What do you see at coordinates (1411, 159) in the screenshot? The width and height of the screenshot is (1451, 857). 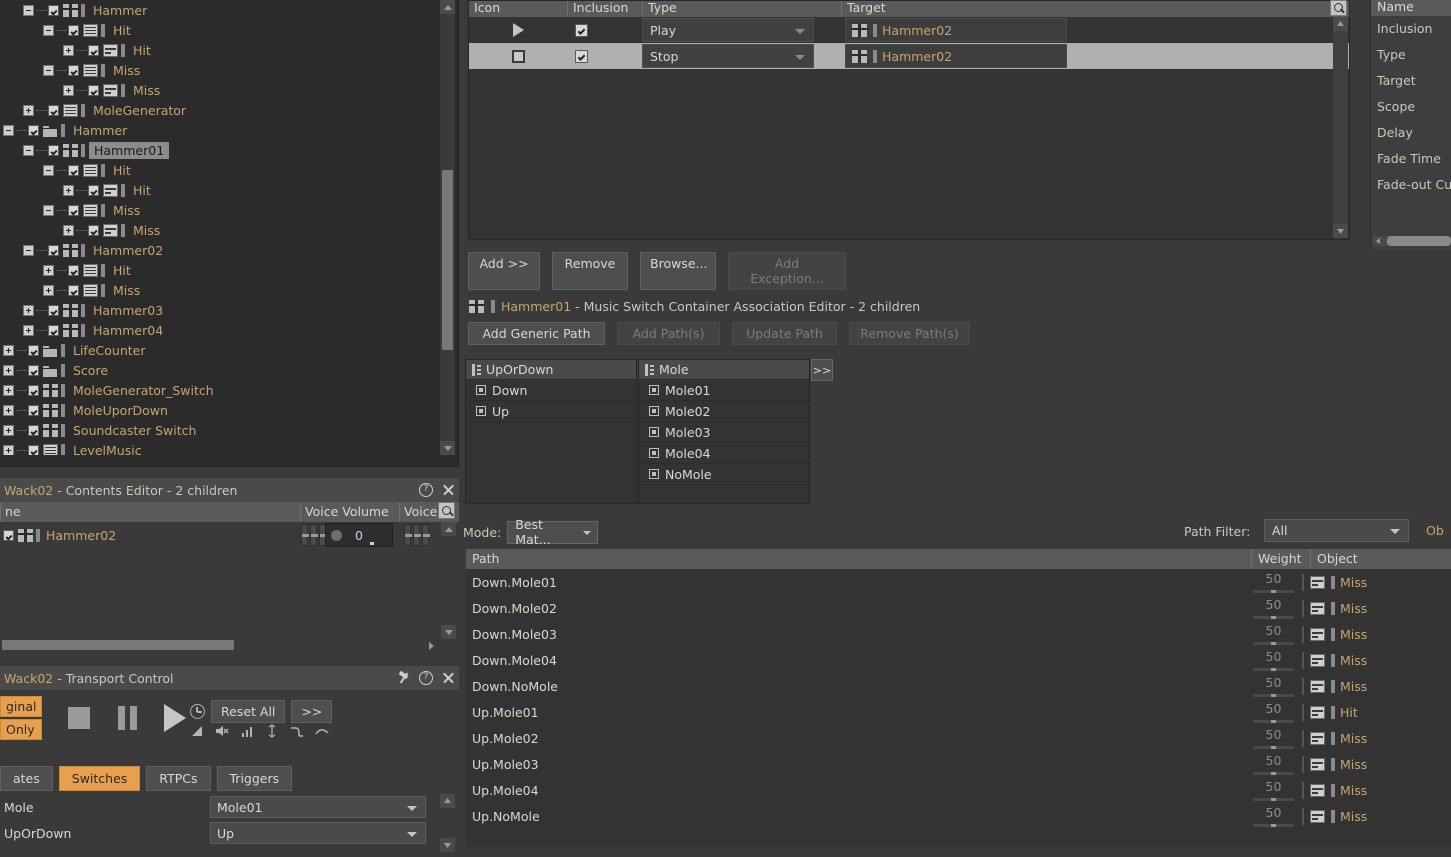 I see `column-chooser-item: Fade Time` at bounding box center [1411, 159].